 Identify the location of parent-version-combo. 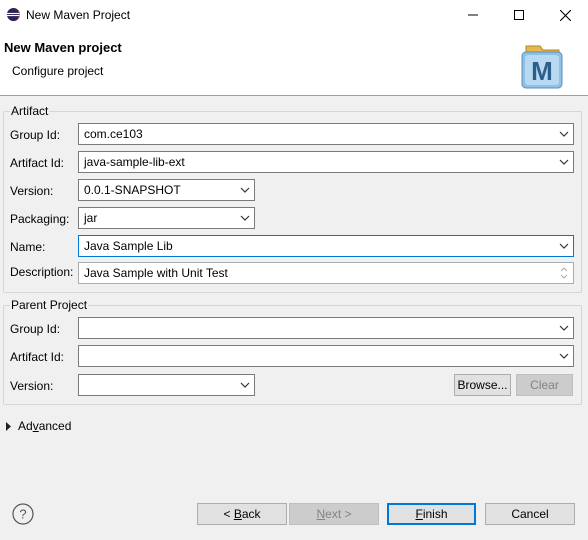
(166, 385).